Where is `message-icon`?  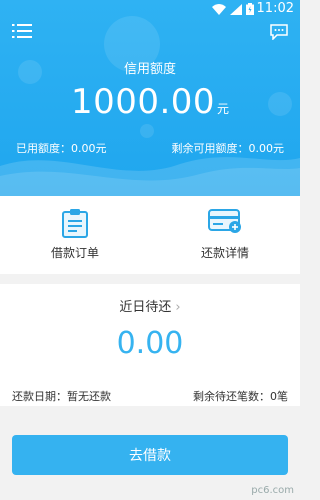 message-icon is located at coordinates (279, 32).